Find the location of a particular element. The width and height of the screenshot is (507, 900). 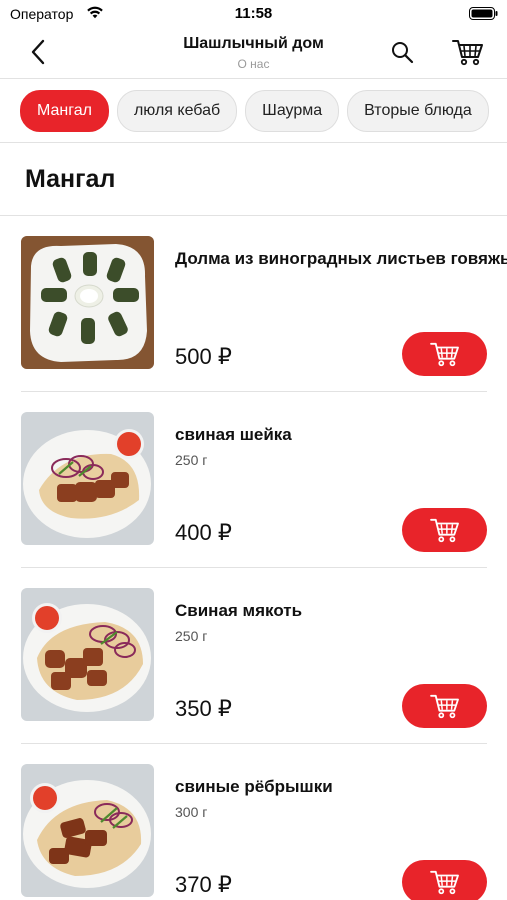

pork-ribs-plate-image is located at coordinates (87, 830).